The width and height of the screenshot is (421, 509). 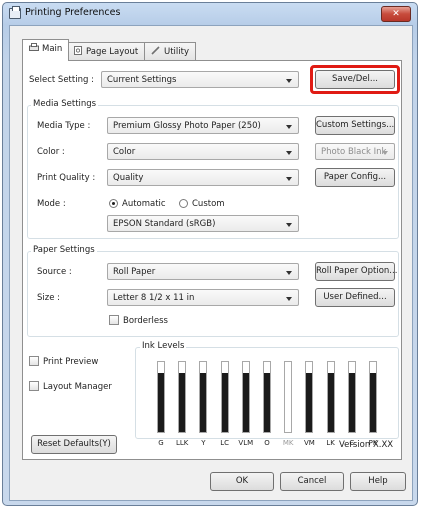 I want to click on tab-main-label: Main, so click(x=52, y=49).